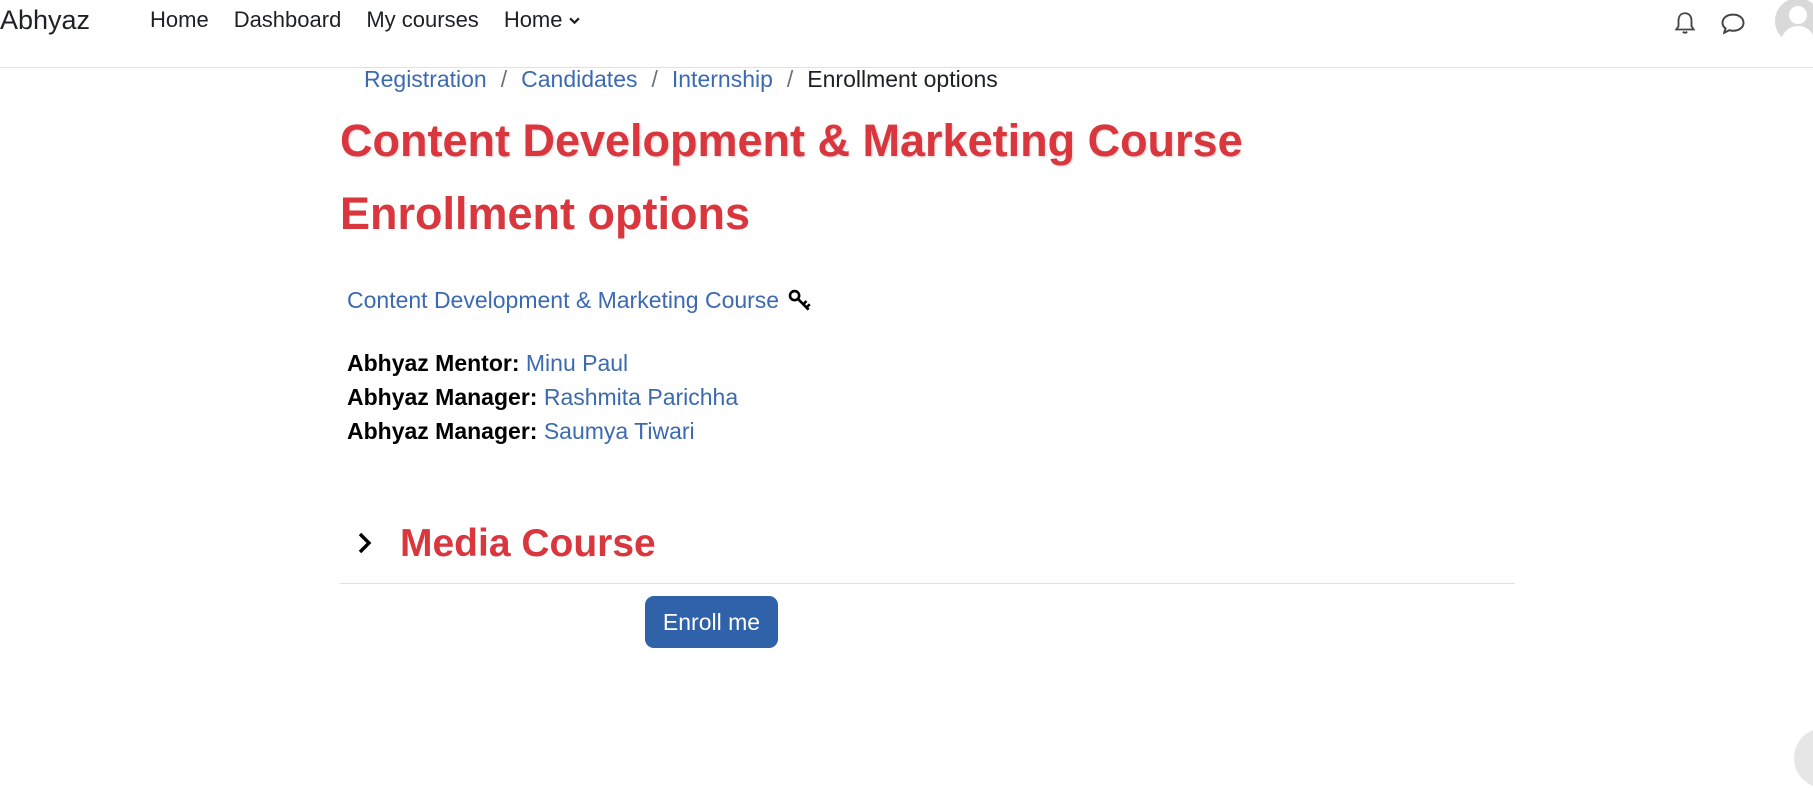 Image resolution: width=1813 pixels, height=788 pixels. What do you see at coordinates (722, 79) in the screenshot?
I see `breadcrumb-internship: Internship` at bounding box center [722, 79].